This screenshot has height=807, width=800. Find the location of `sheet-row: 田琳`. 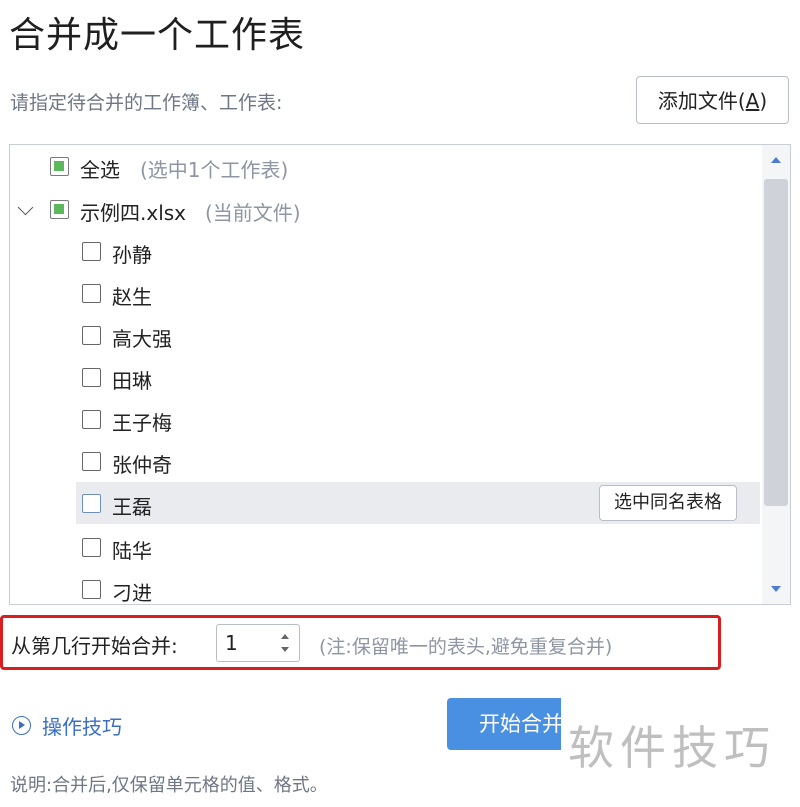

sheet-row: 田琳 is located at coordinates (385, 377).